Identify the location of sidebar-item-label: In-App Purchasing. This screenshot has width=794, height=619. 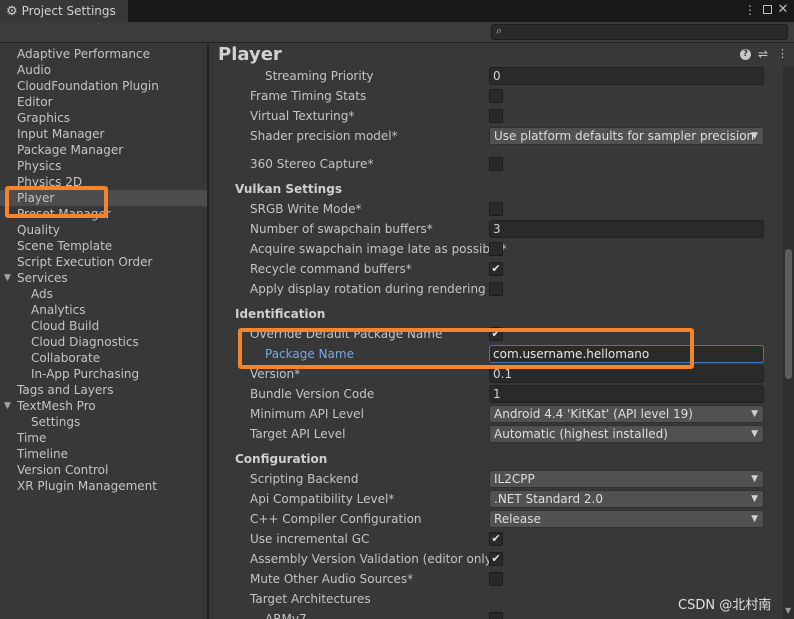
(85, 374).